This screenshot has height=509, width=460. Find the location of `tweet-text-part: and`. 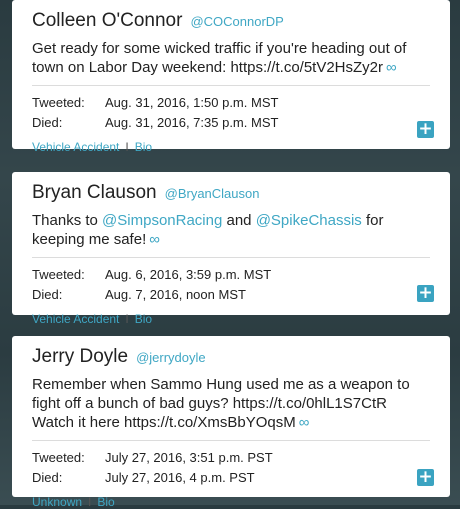

tweet-text-part: and is located at coordinates (239, 220).